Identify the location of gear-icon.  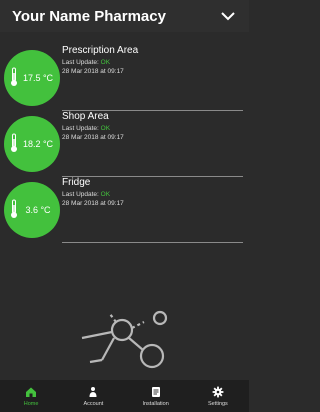
(218, 392).